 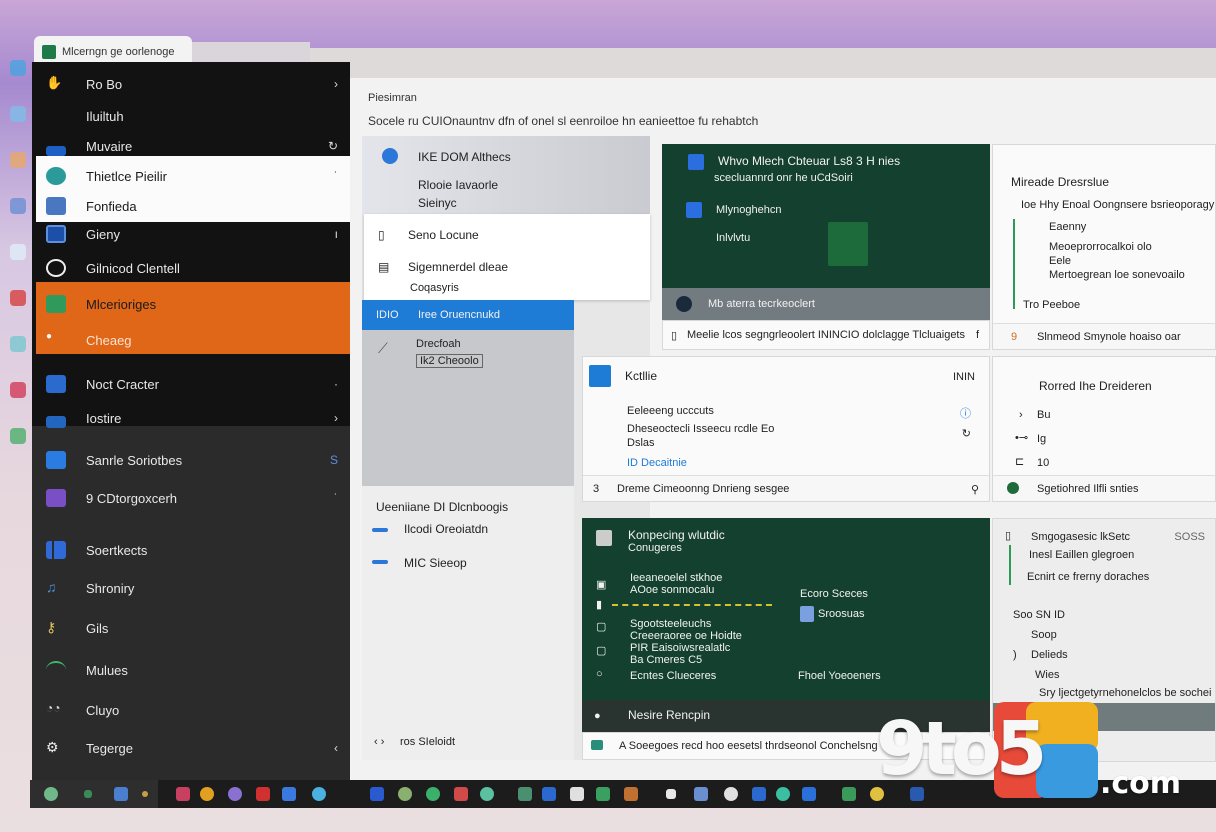 What do you see at coordinates (191, 234) in the screenshot?
I see `sidebar-item: Gieny ı` at bounding box center [191, 234].